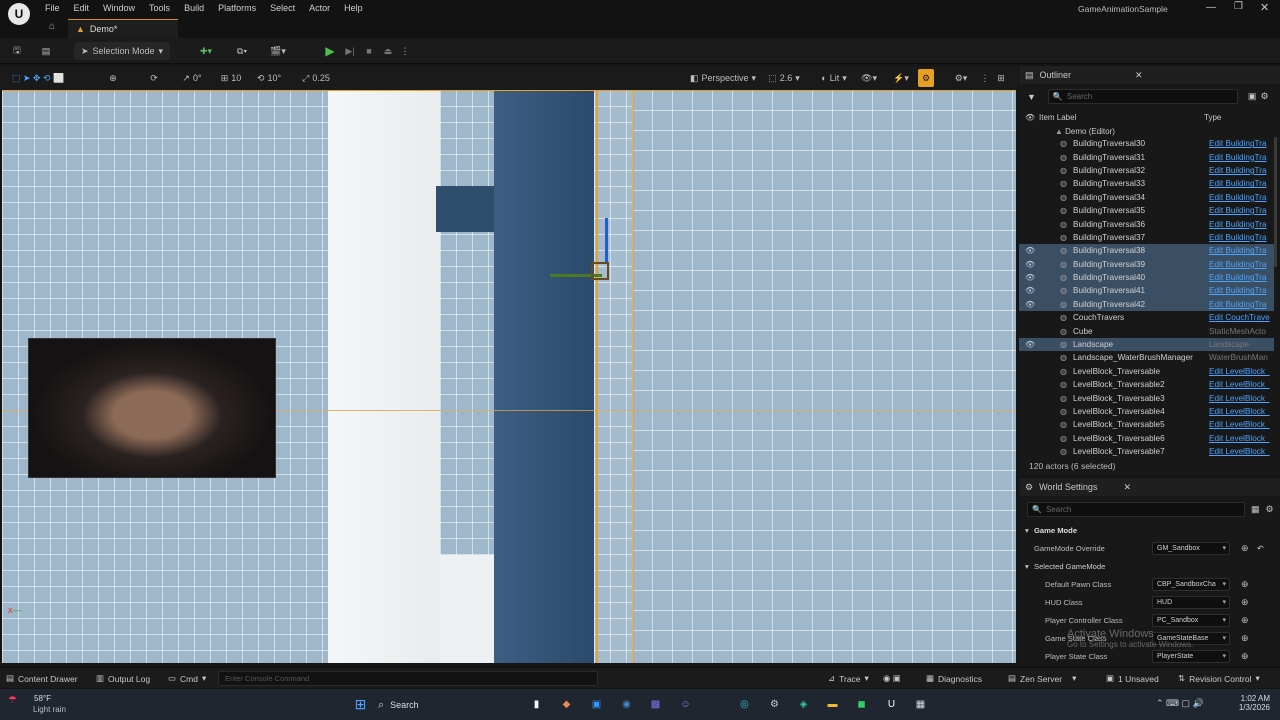 This screenshot has height=720, width=1280. Describe the element at coordinates (600, 271) in the screenshot. I see `transform-gizmo-center` at that location.